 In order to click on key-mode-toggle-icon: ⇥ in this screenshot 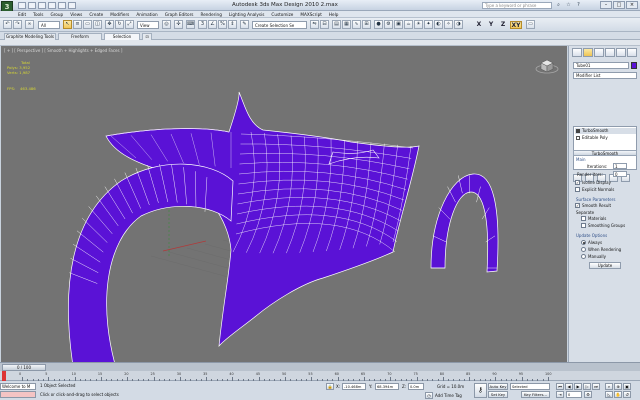, I will do `click(560, 394)`.